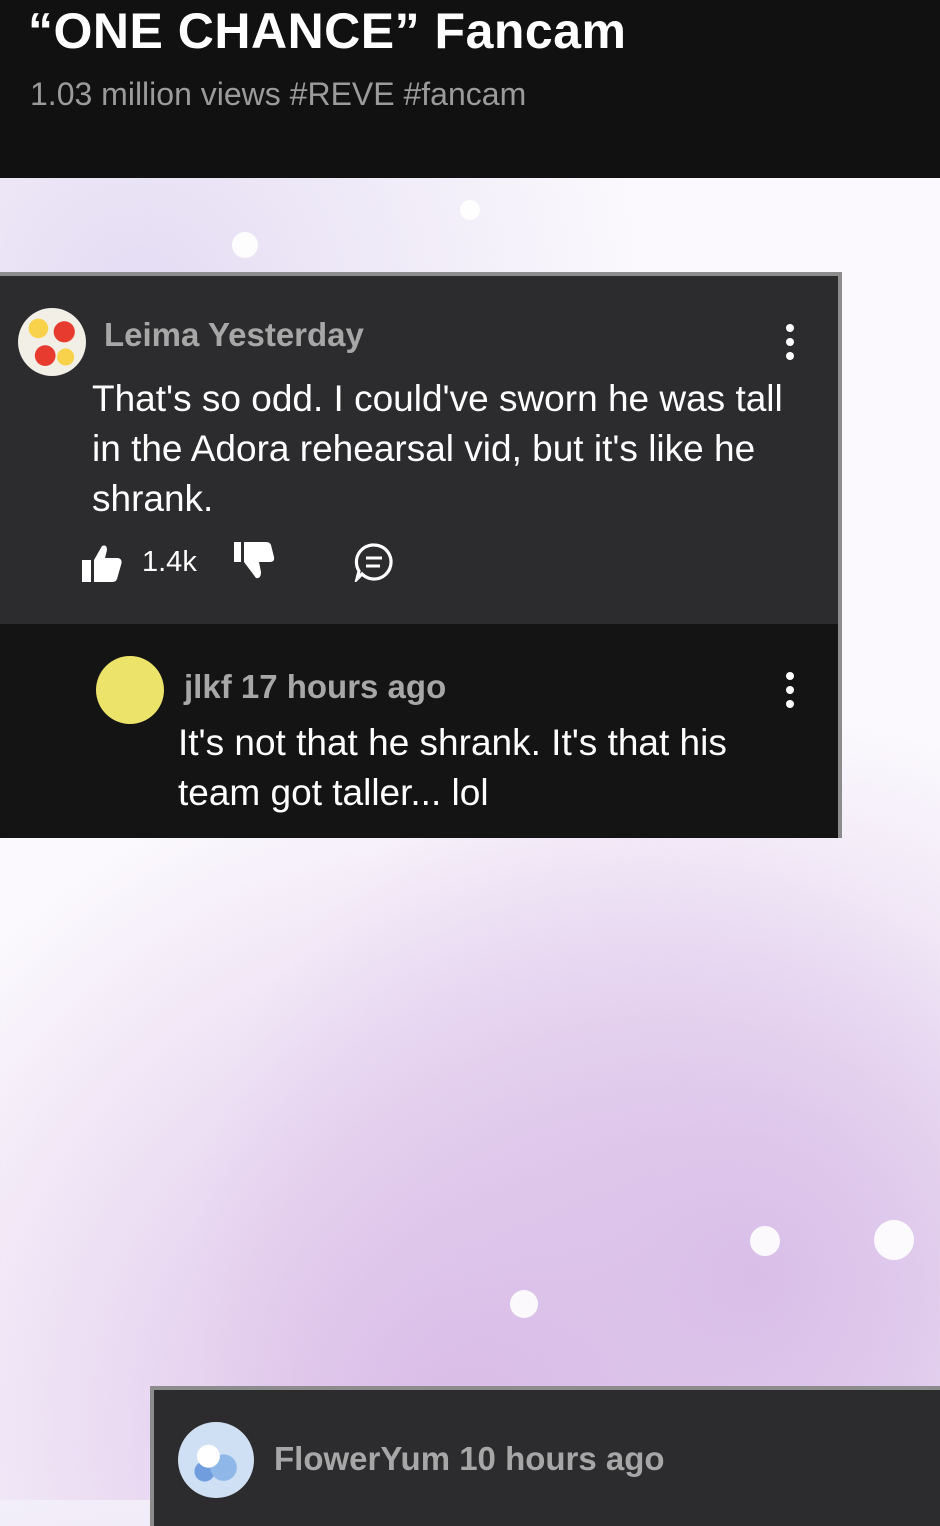  I want to click on post-stats: 1.03 million views #REVE #fancam, so click(278, 94).